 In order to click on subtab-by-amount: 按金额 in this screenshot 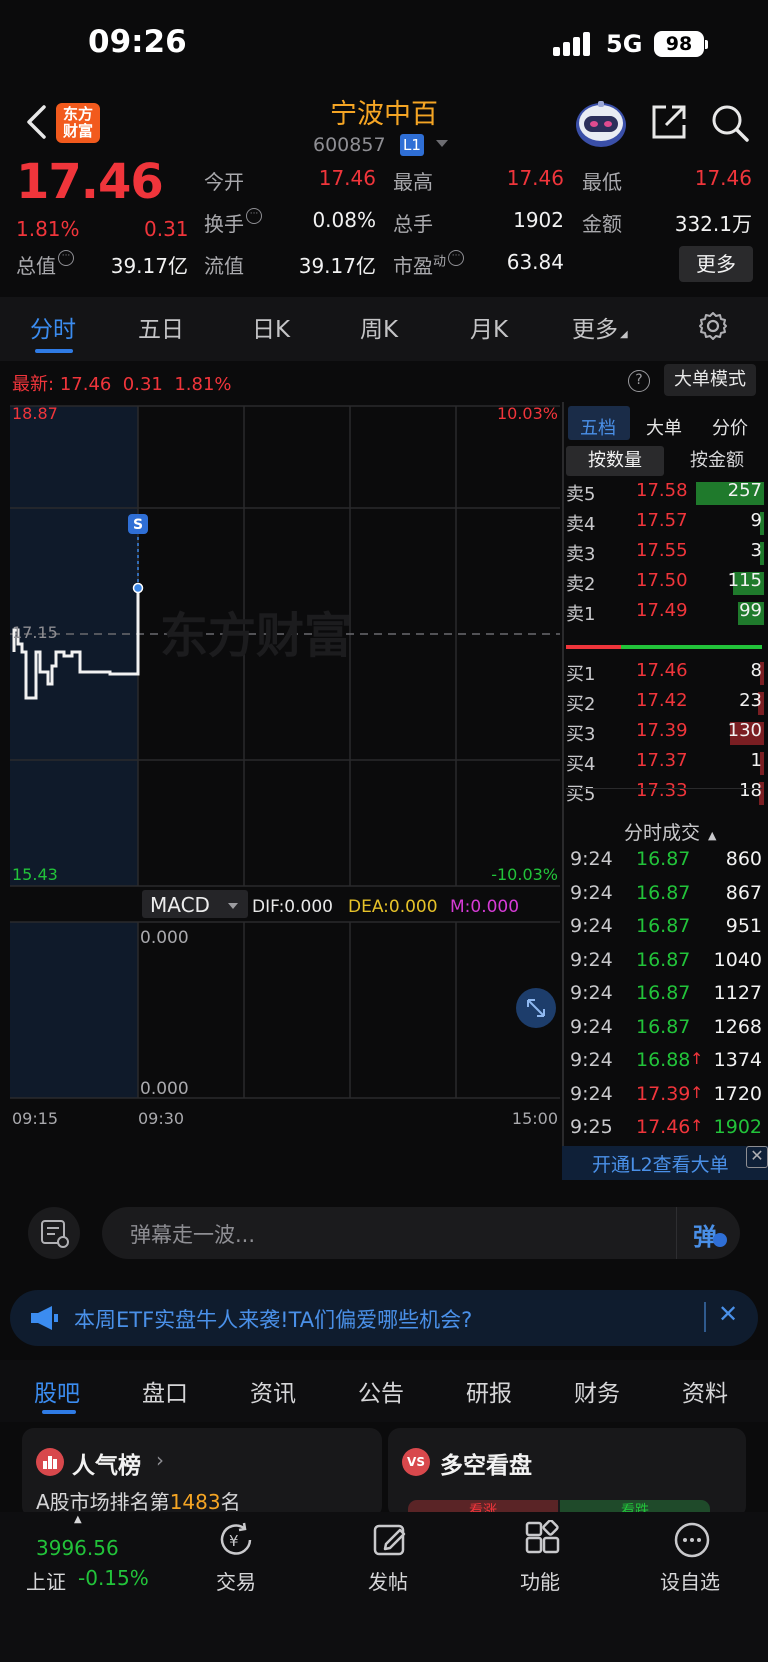, I will do `click(717, 461)`.